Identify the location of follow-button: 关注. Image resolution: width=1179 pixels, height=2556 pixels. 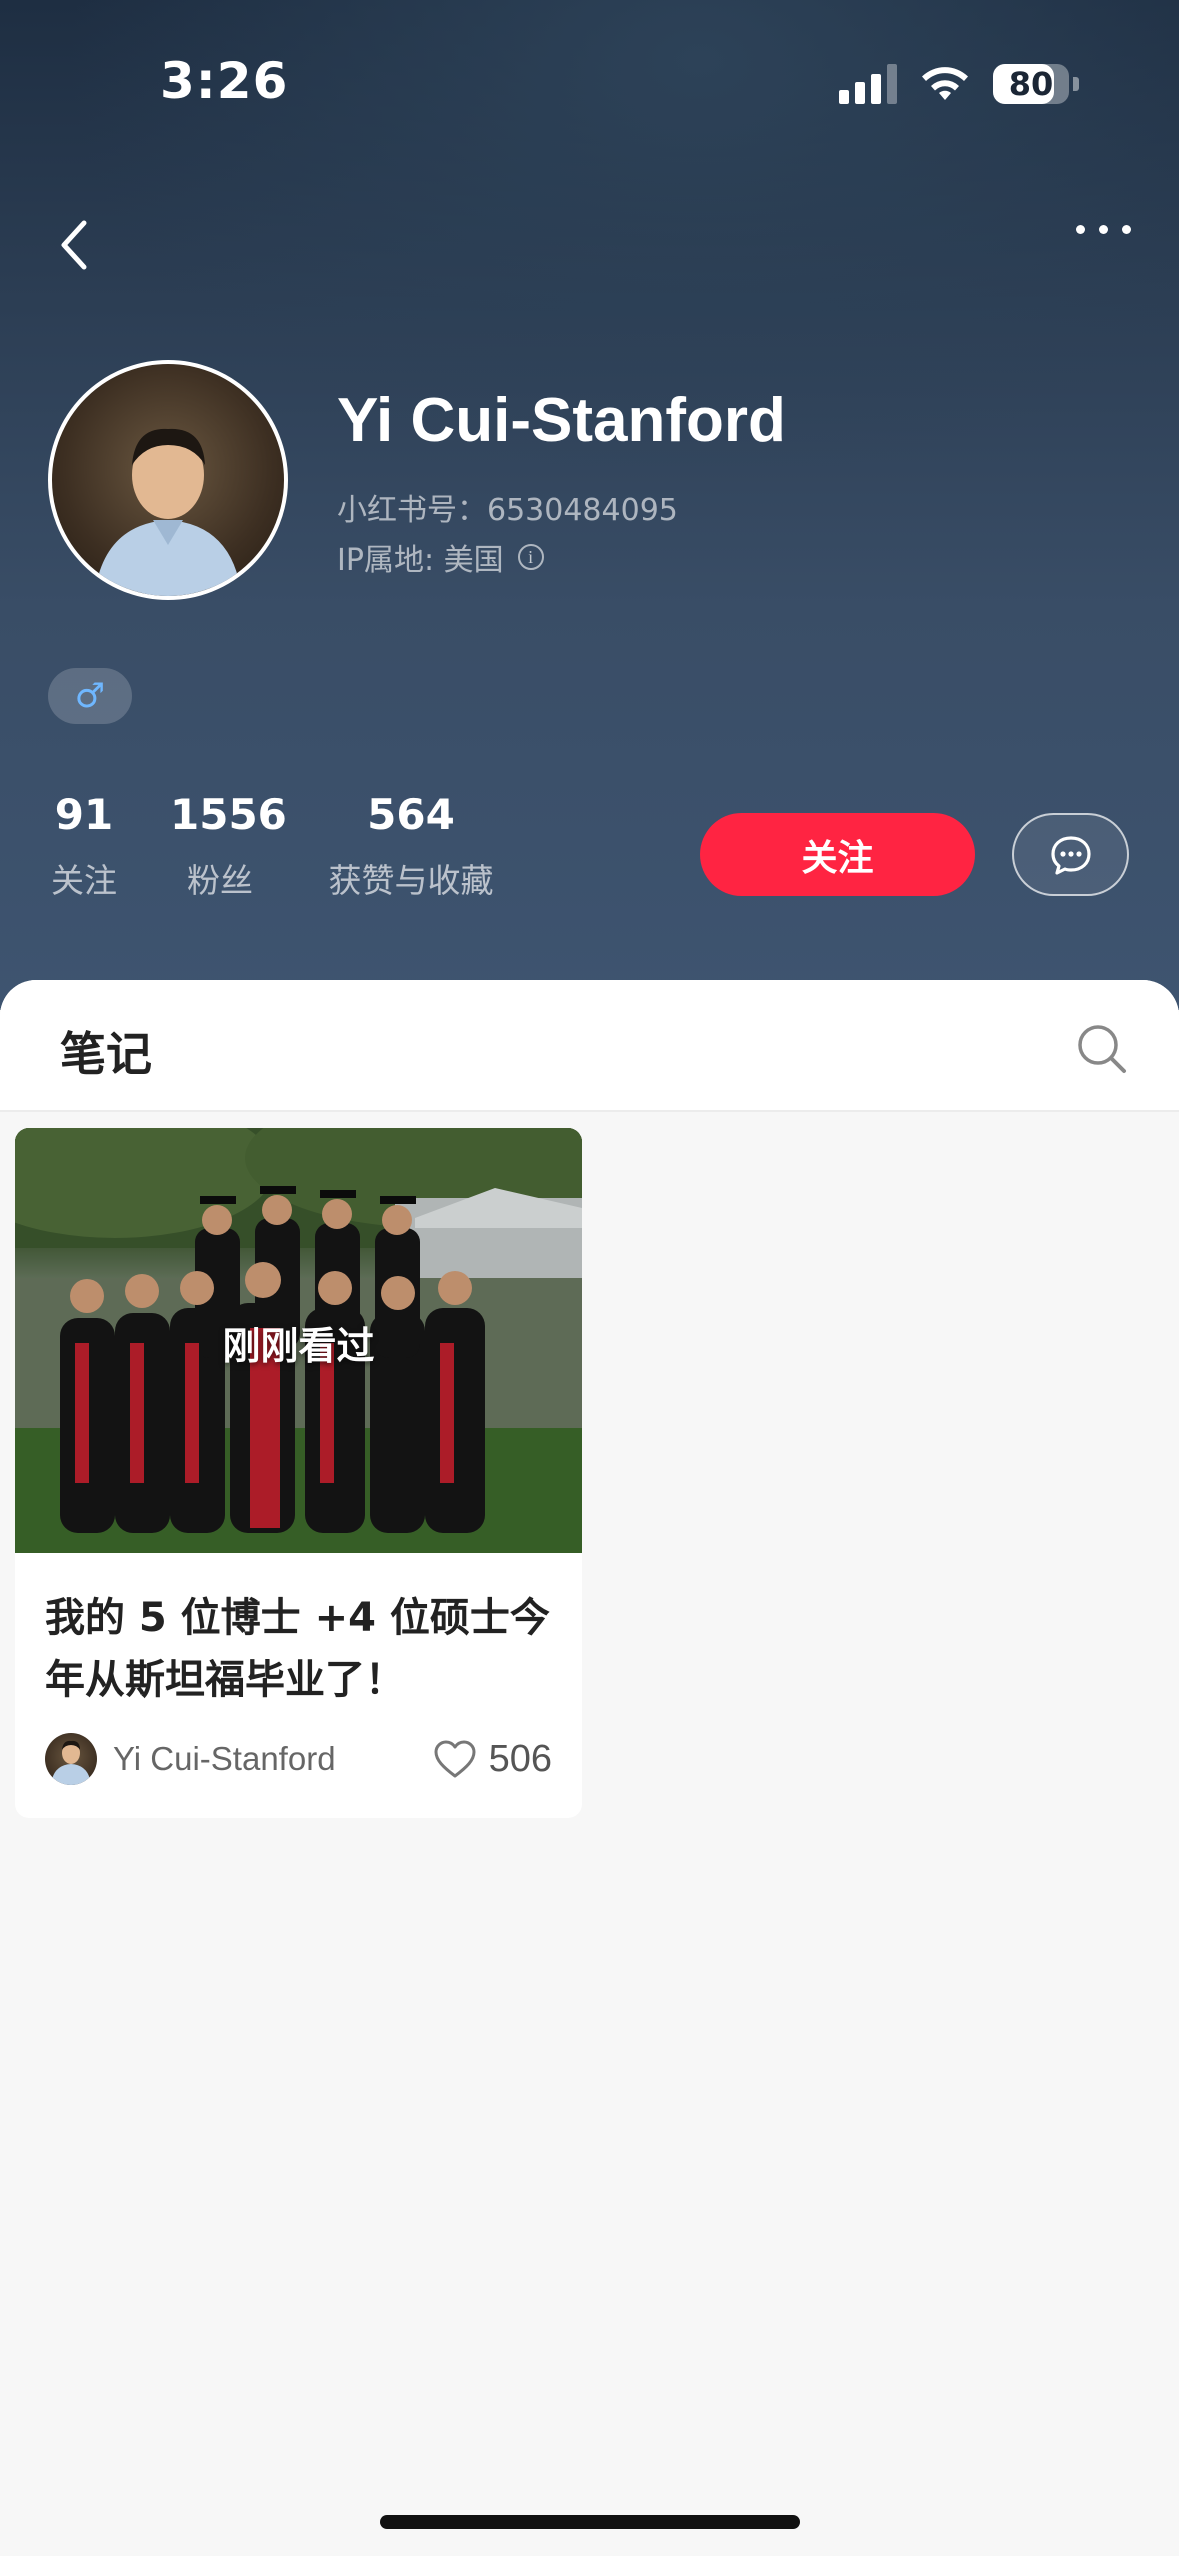
(837, 854).